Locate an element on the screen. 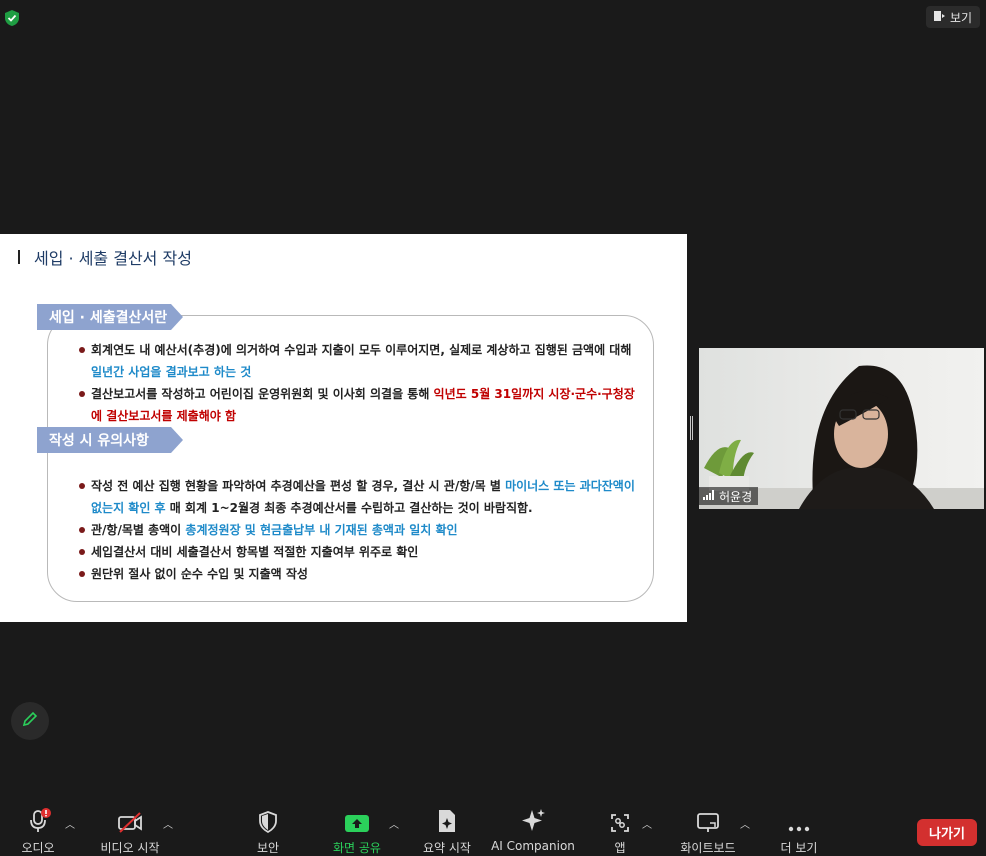 The width and height of the screenshot is (986, 856). audio-options-chevron-icon: ︿ is located at coordinates (70, 823).